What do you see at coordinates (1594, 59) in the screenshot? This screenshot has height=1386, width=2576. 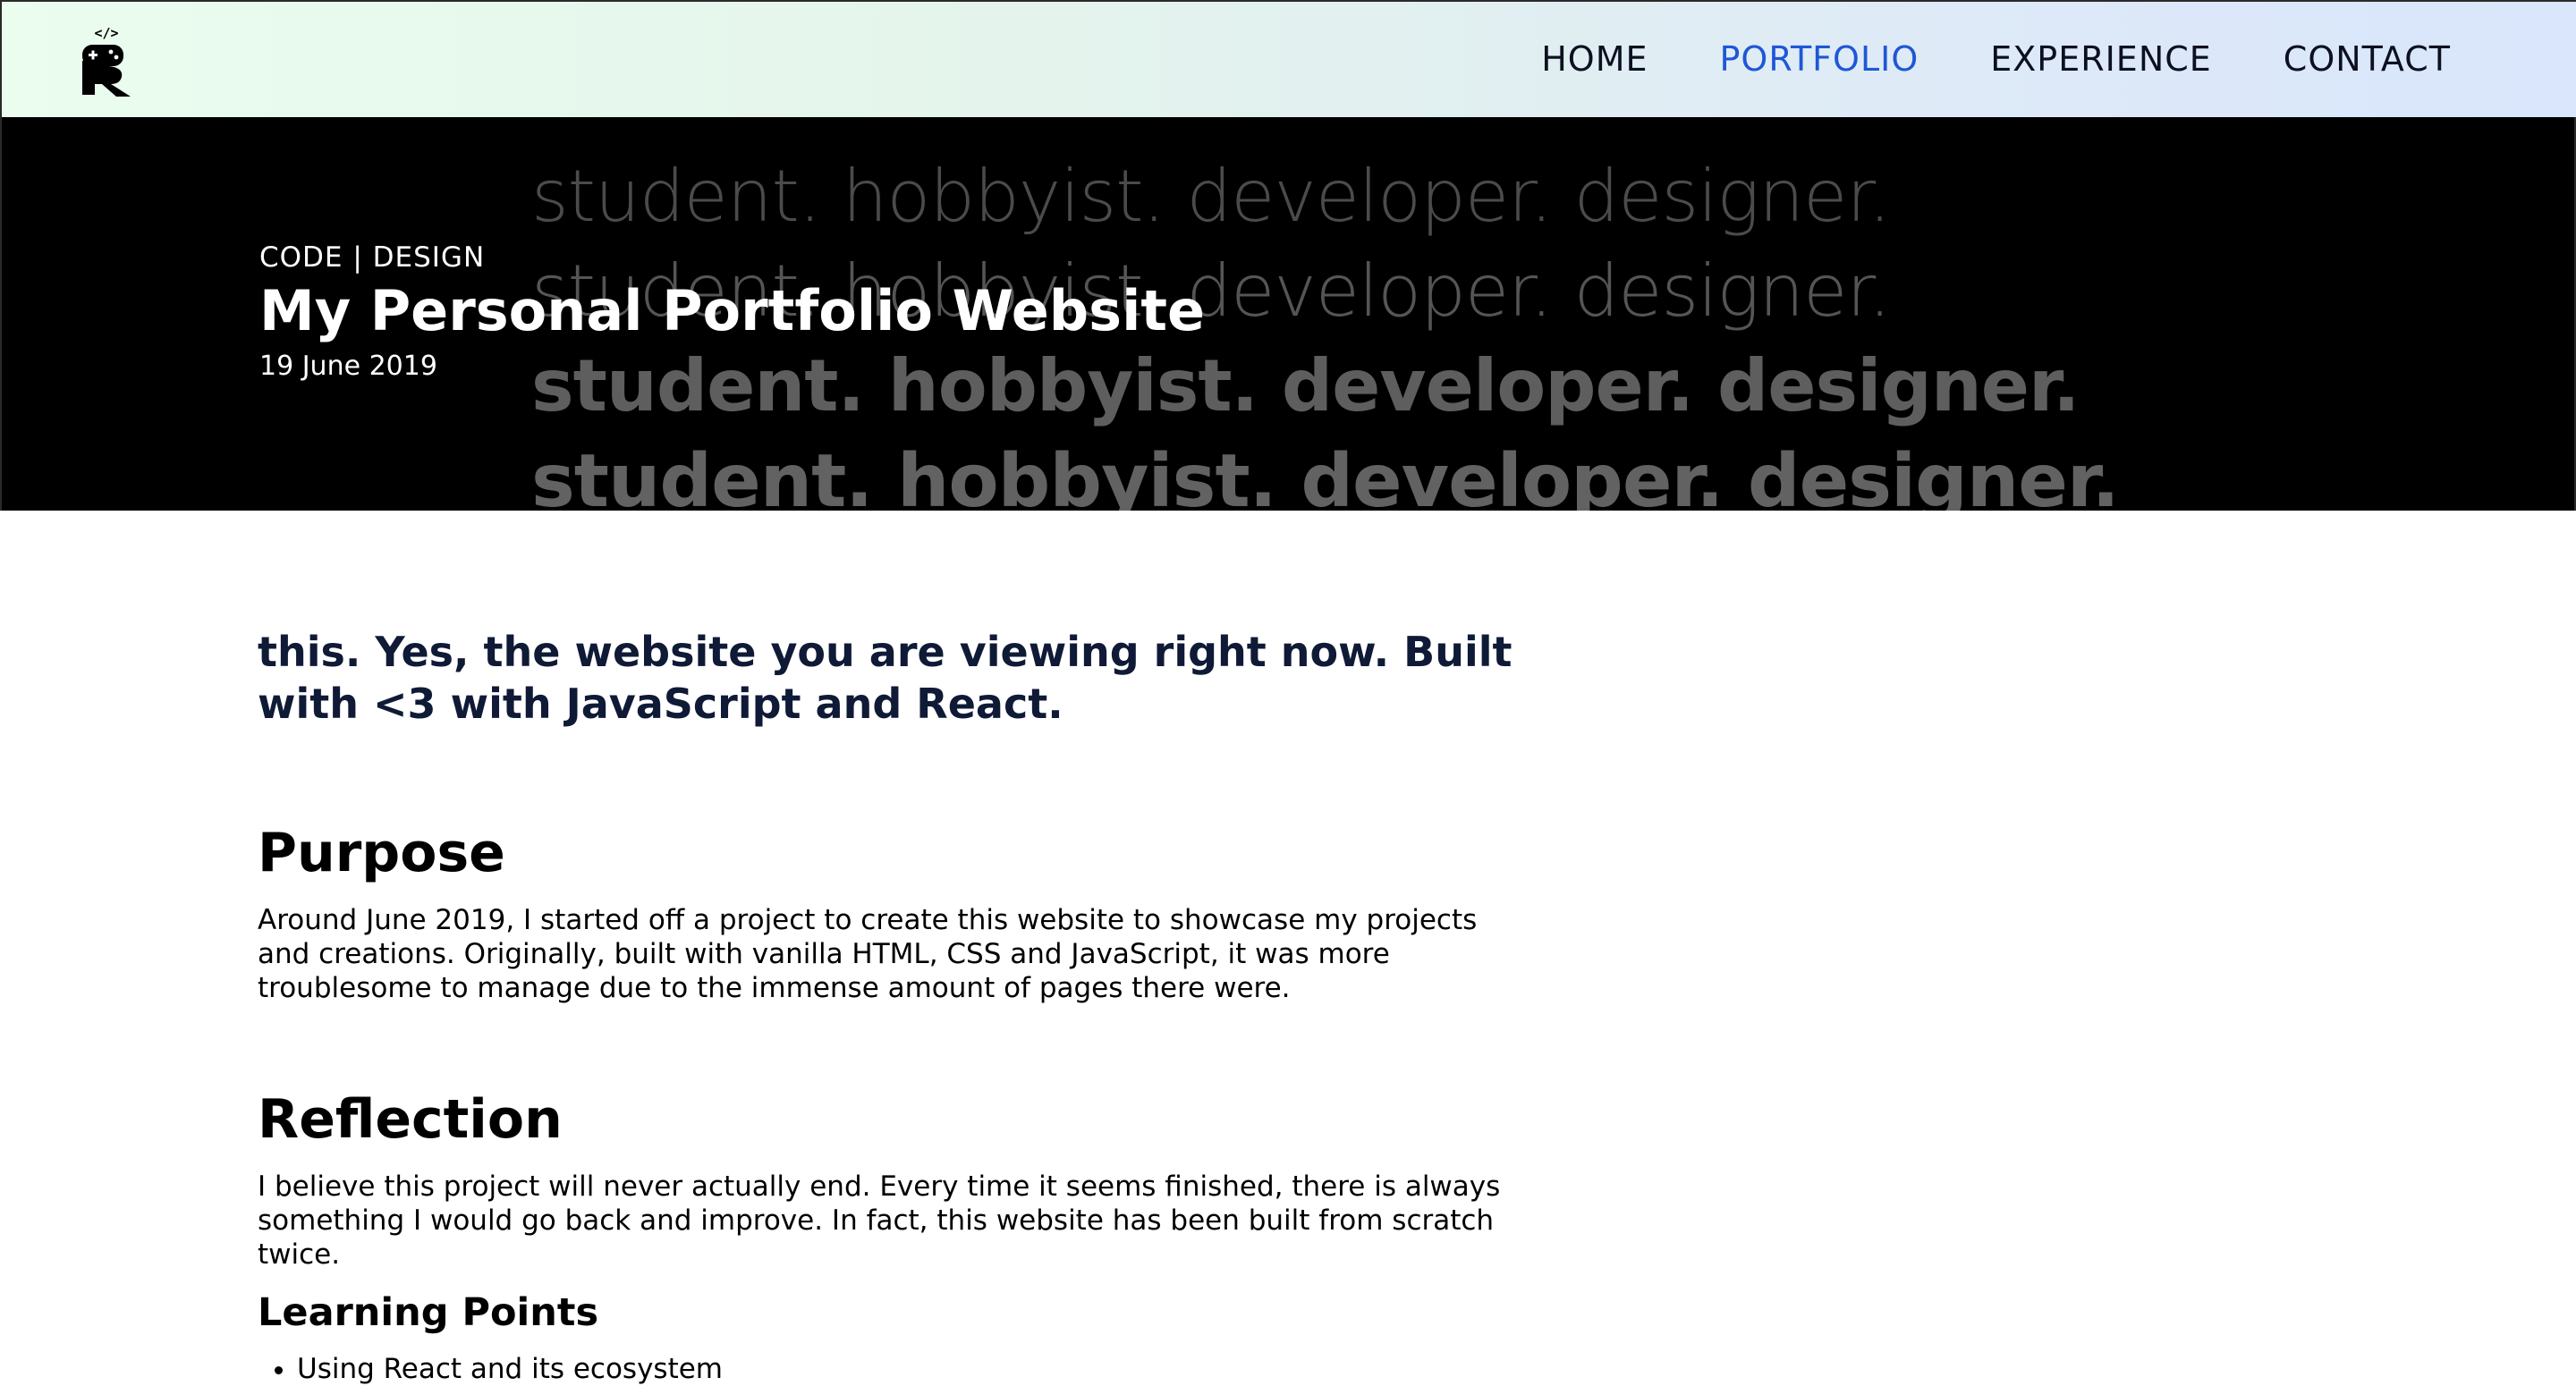 I see `nav-home: HOME` at bounding box center [1594, 59].